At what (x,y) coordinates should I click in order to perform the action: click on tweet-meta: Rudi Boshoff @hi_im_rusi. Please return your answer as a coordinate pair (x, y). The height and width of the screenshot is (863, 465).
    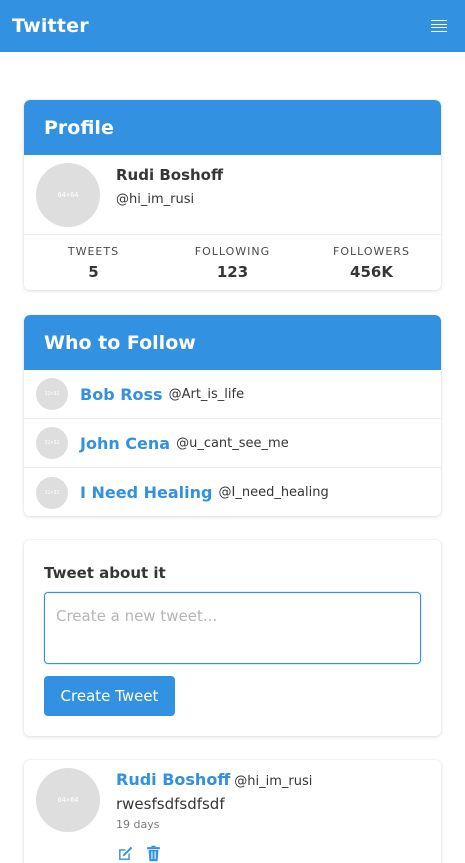
    Looking at the image, I should click on (214, 779).